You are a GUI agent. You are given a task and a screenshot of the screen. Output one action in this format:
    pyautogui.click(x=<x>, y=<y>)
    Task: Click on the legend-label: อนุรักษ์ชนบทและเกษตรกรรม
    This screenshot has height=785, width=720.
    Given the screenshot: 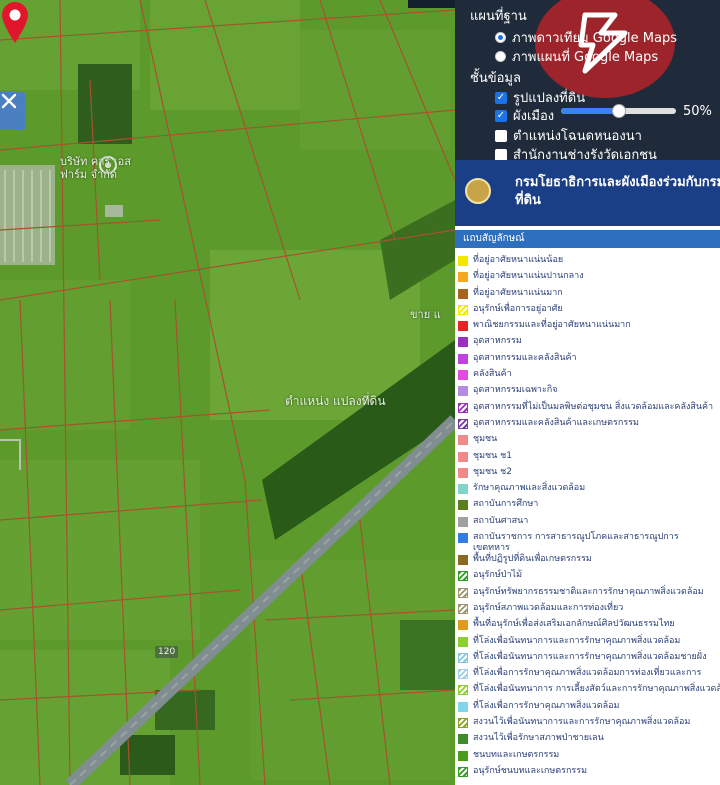 What is the action you would take?
    pyautogui.click(x=530, y=770)
    